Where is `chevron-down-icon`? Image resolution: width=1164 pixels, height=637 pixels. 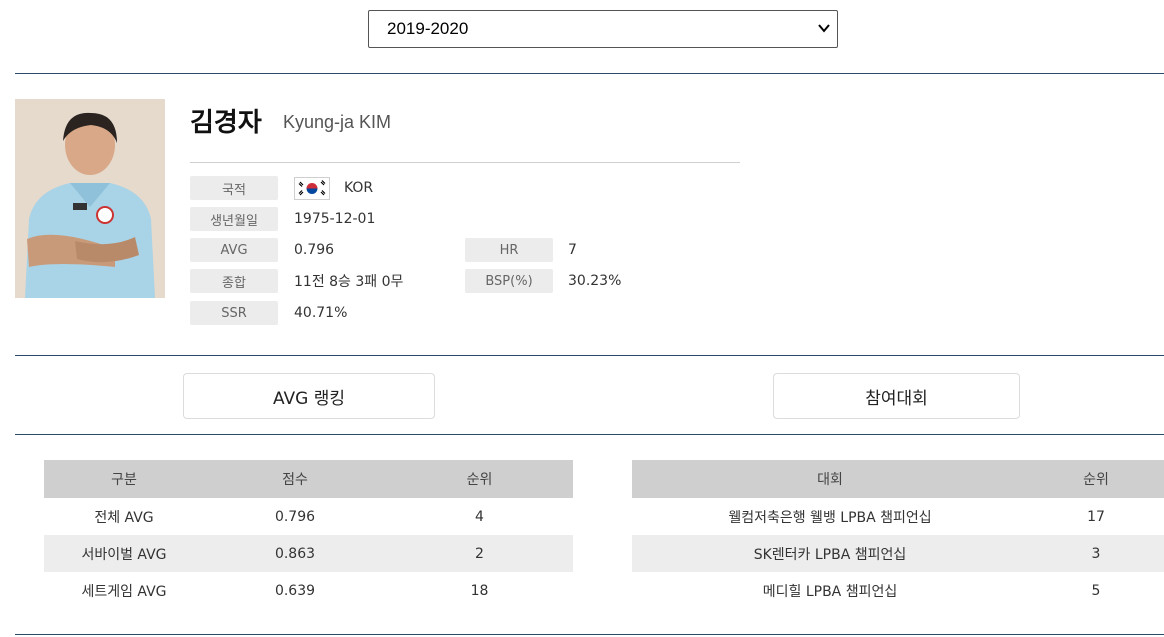
chevron-down-icon is located at coordinates (824, 28).